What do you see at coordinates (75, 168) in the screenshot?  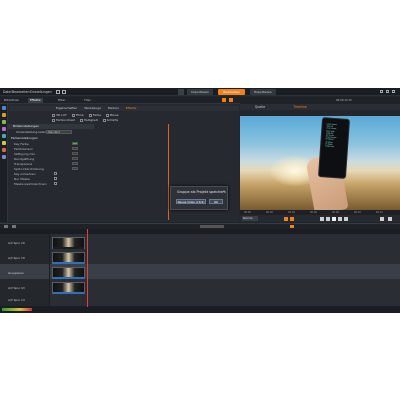 I see `spill-field` at bounding box center [75, 168].